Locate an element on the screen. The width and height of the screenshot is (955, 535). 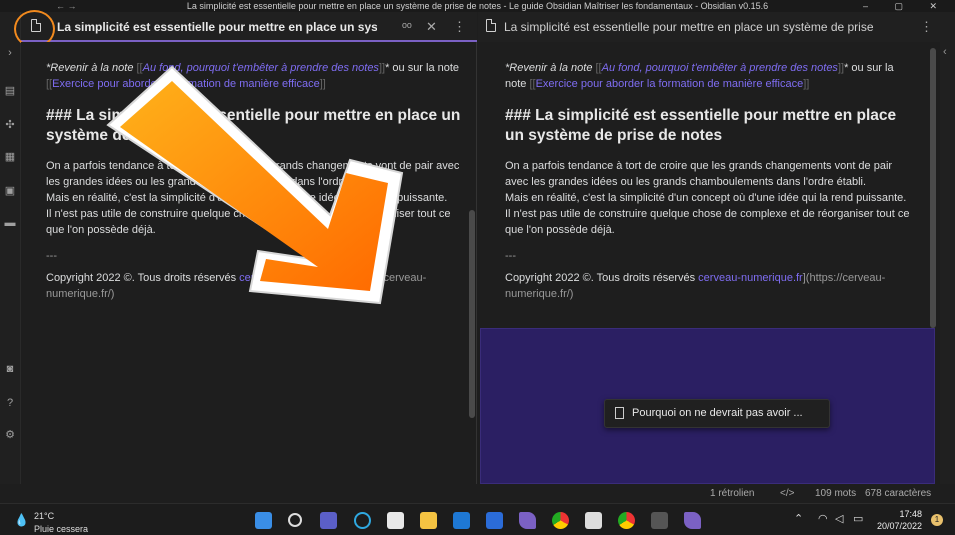
help-icon: ? is located at coordinates (10, 403).